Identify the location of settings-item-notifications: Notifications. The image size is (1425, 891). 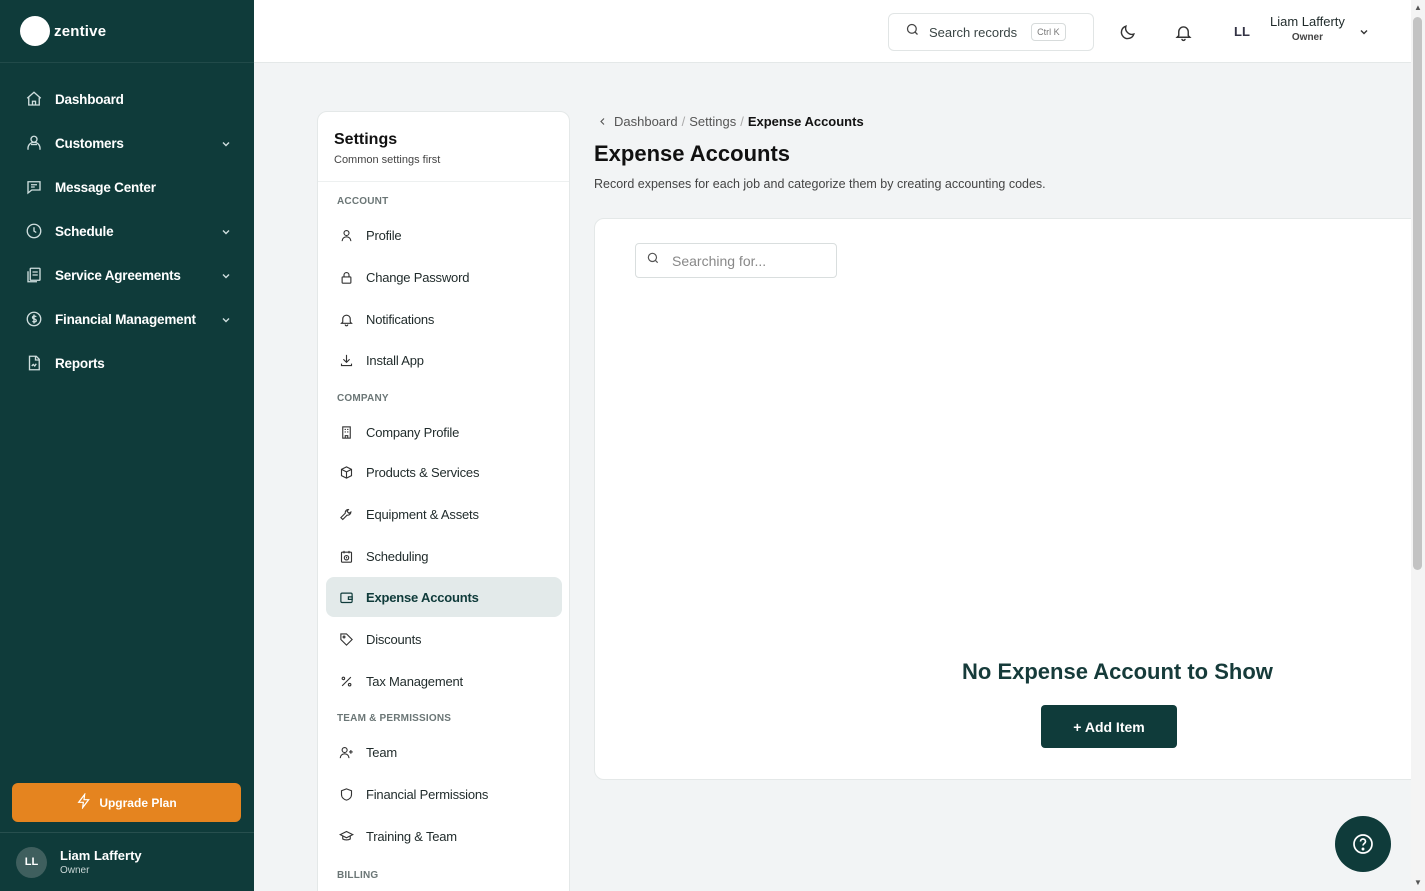
(444, 319).